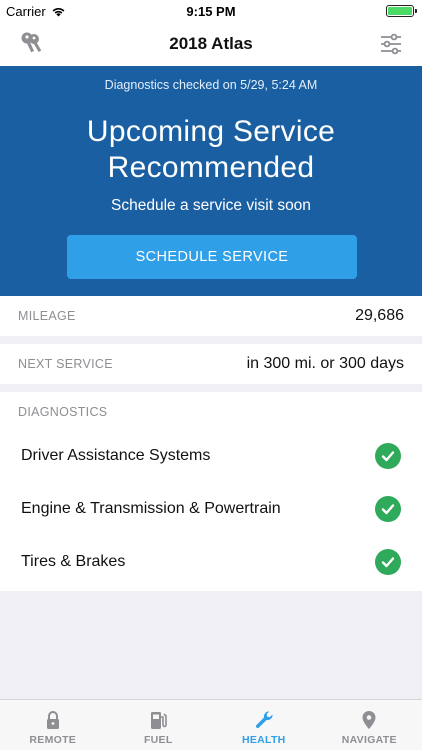  Describe the element at coordinates (211, 316) in the screenshot. I see `mileage-row: MILEAGE 29,686` at that location.